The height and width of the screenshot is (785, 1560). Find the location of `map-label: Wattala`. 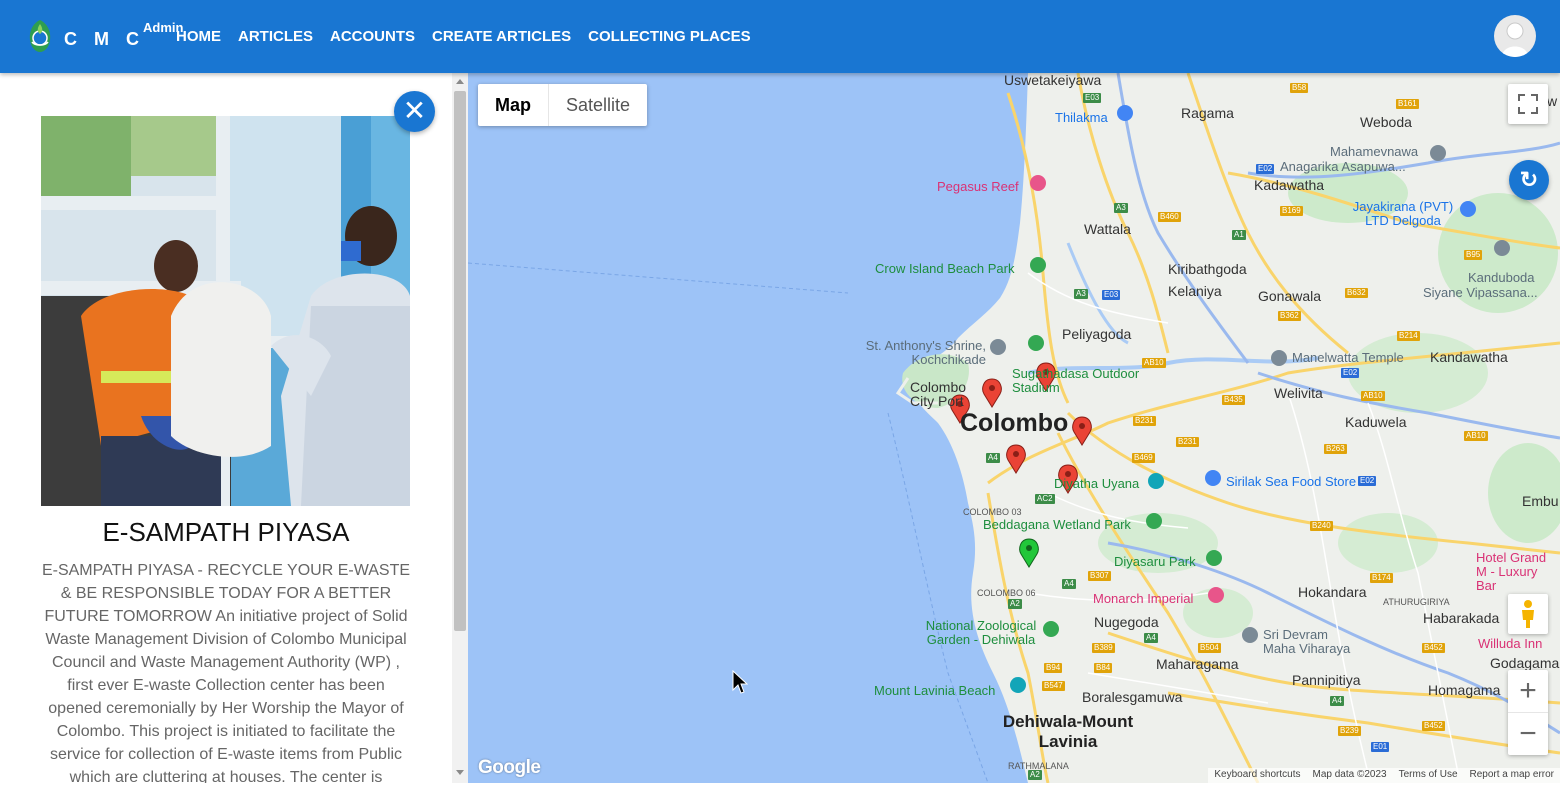

map-label: Wattala is located at coordinates (1107, 229).